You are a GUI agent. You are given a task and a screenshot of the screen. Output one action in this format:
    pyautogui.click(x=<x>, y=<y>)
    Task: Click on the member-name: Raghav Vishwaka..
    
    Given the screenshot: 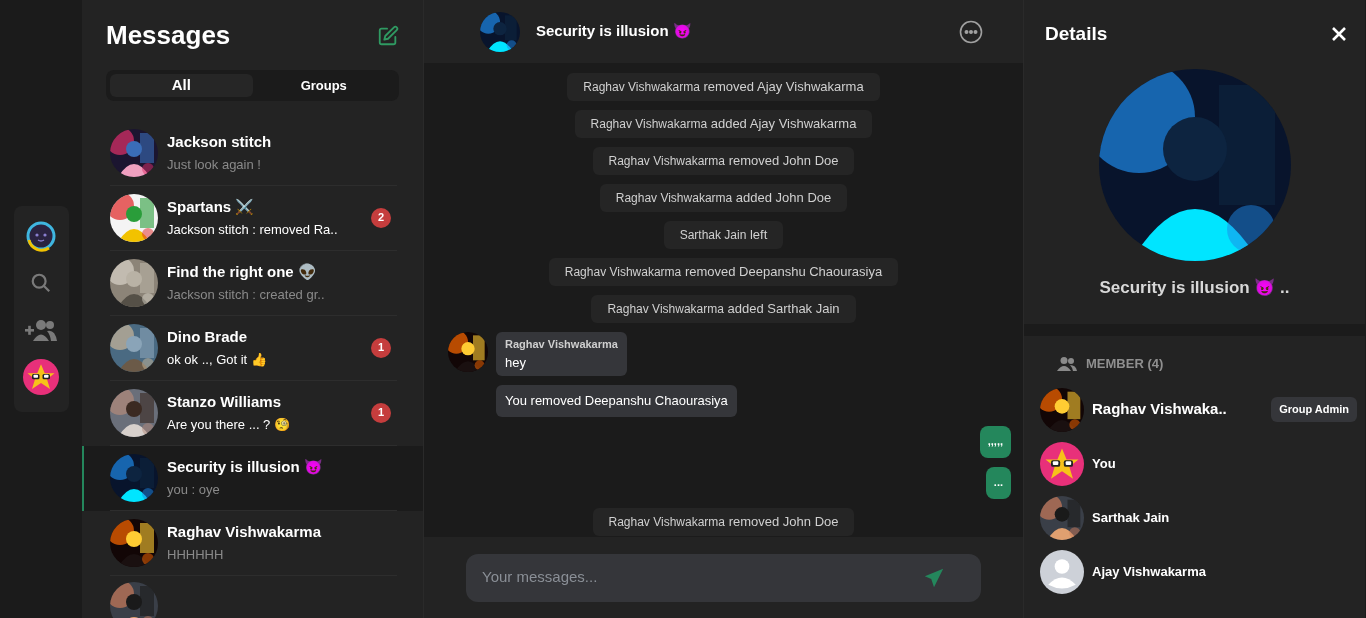 What is the action you would take?
    pyautogui.click(x=1159, y=409)
    